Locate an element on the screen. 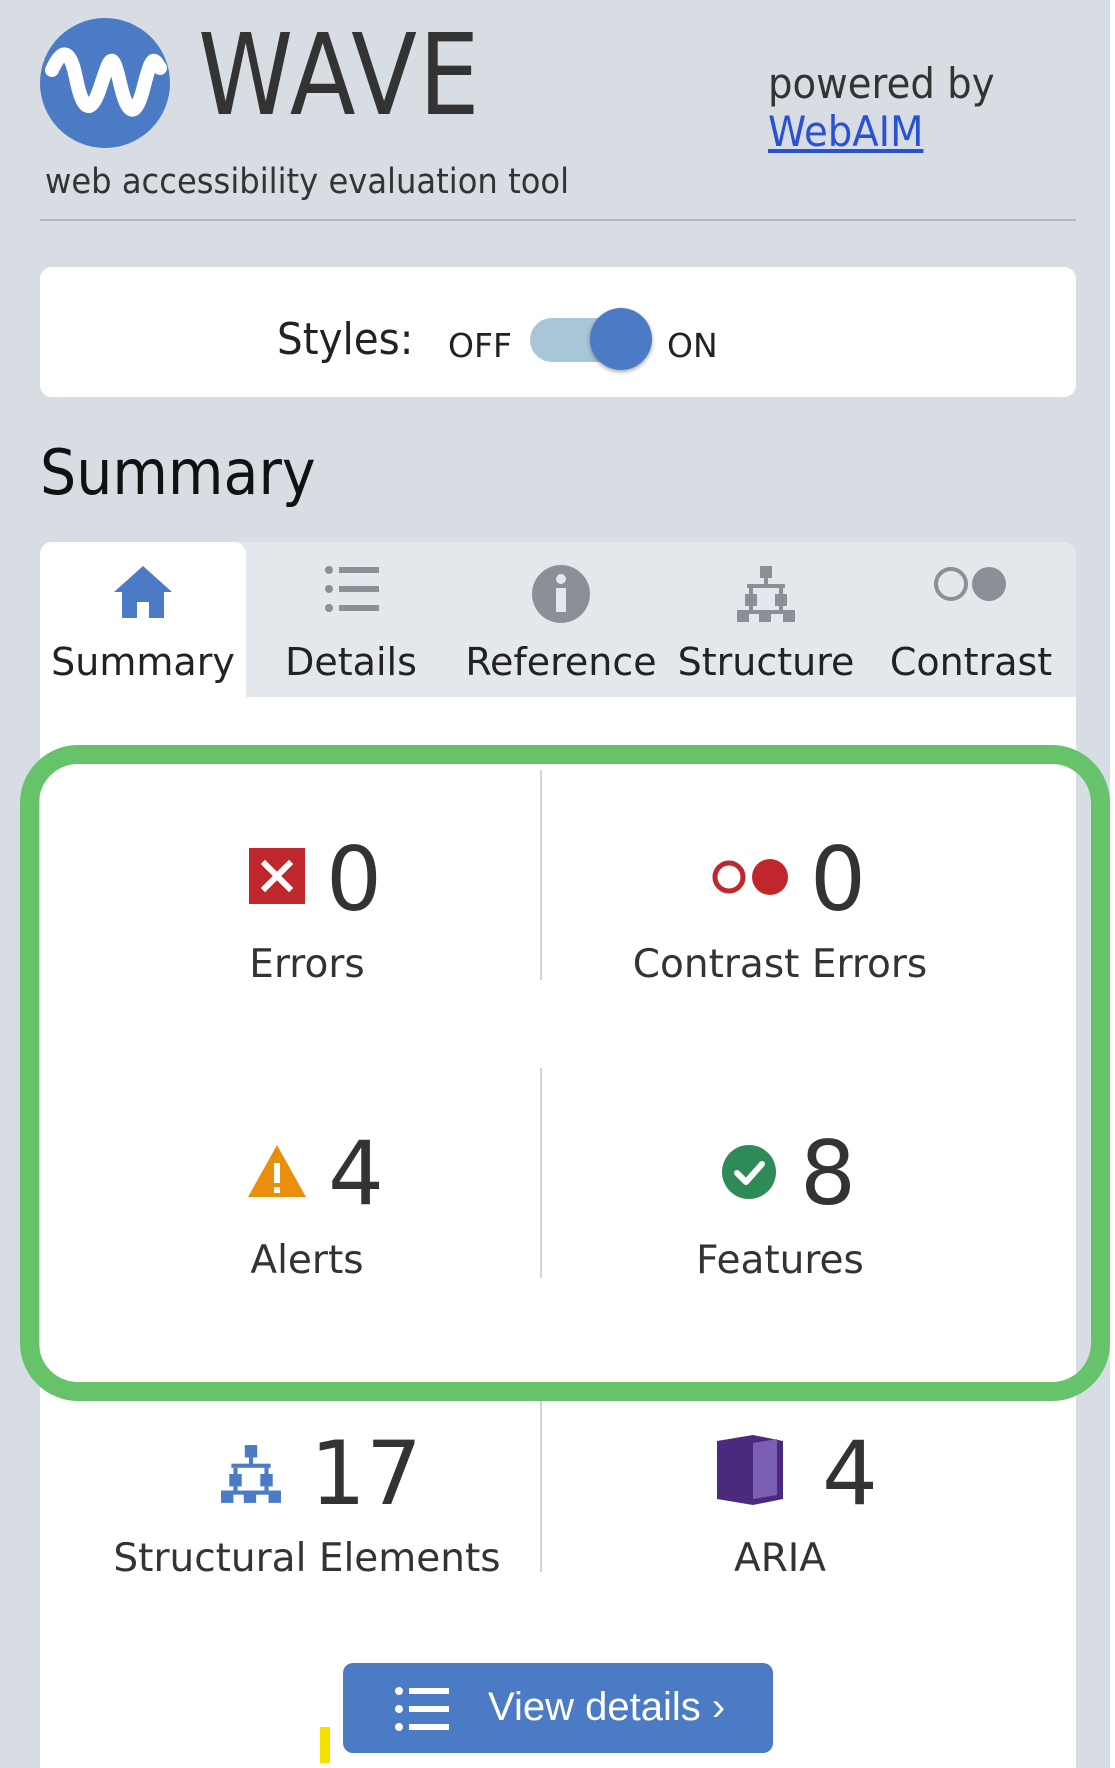 This screenshot has width=1115, height=1768. tab-label: Details is located at coordinates (351, 662).